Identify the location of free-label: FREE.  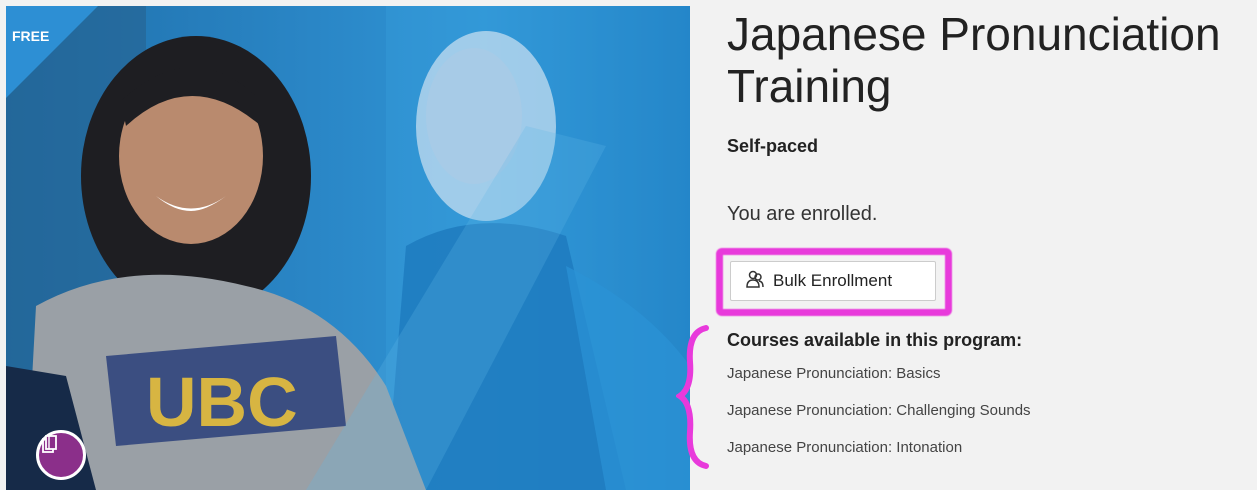
(31, 36).